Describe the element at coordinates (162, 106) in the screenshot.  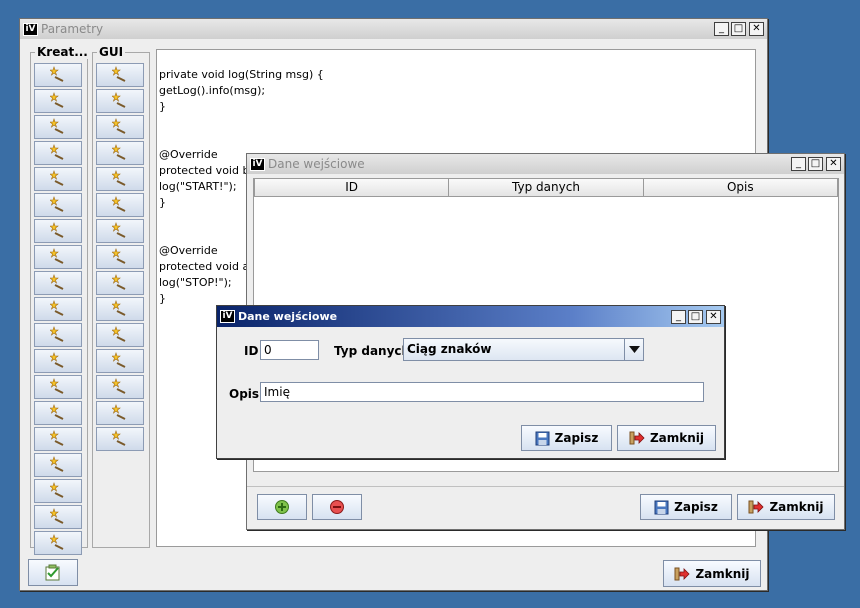
I see `code-line: }` at that location.